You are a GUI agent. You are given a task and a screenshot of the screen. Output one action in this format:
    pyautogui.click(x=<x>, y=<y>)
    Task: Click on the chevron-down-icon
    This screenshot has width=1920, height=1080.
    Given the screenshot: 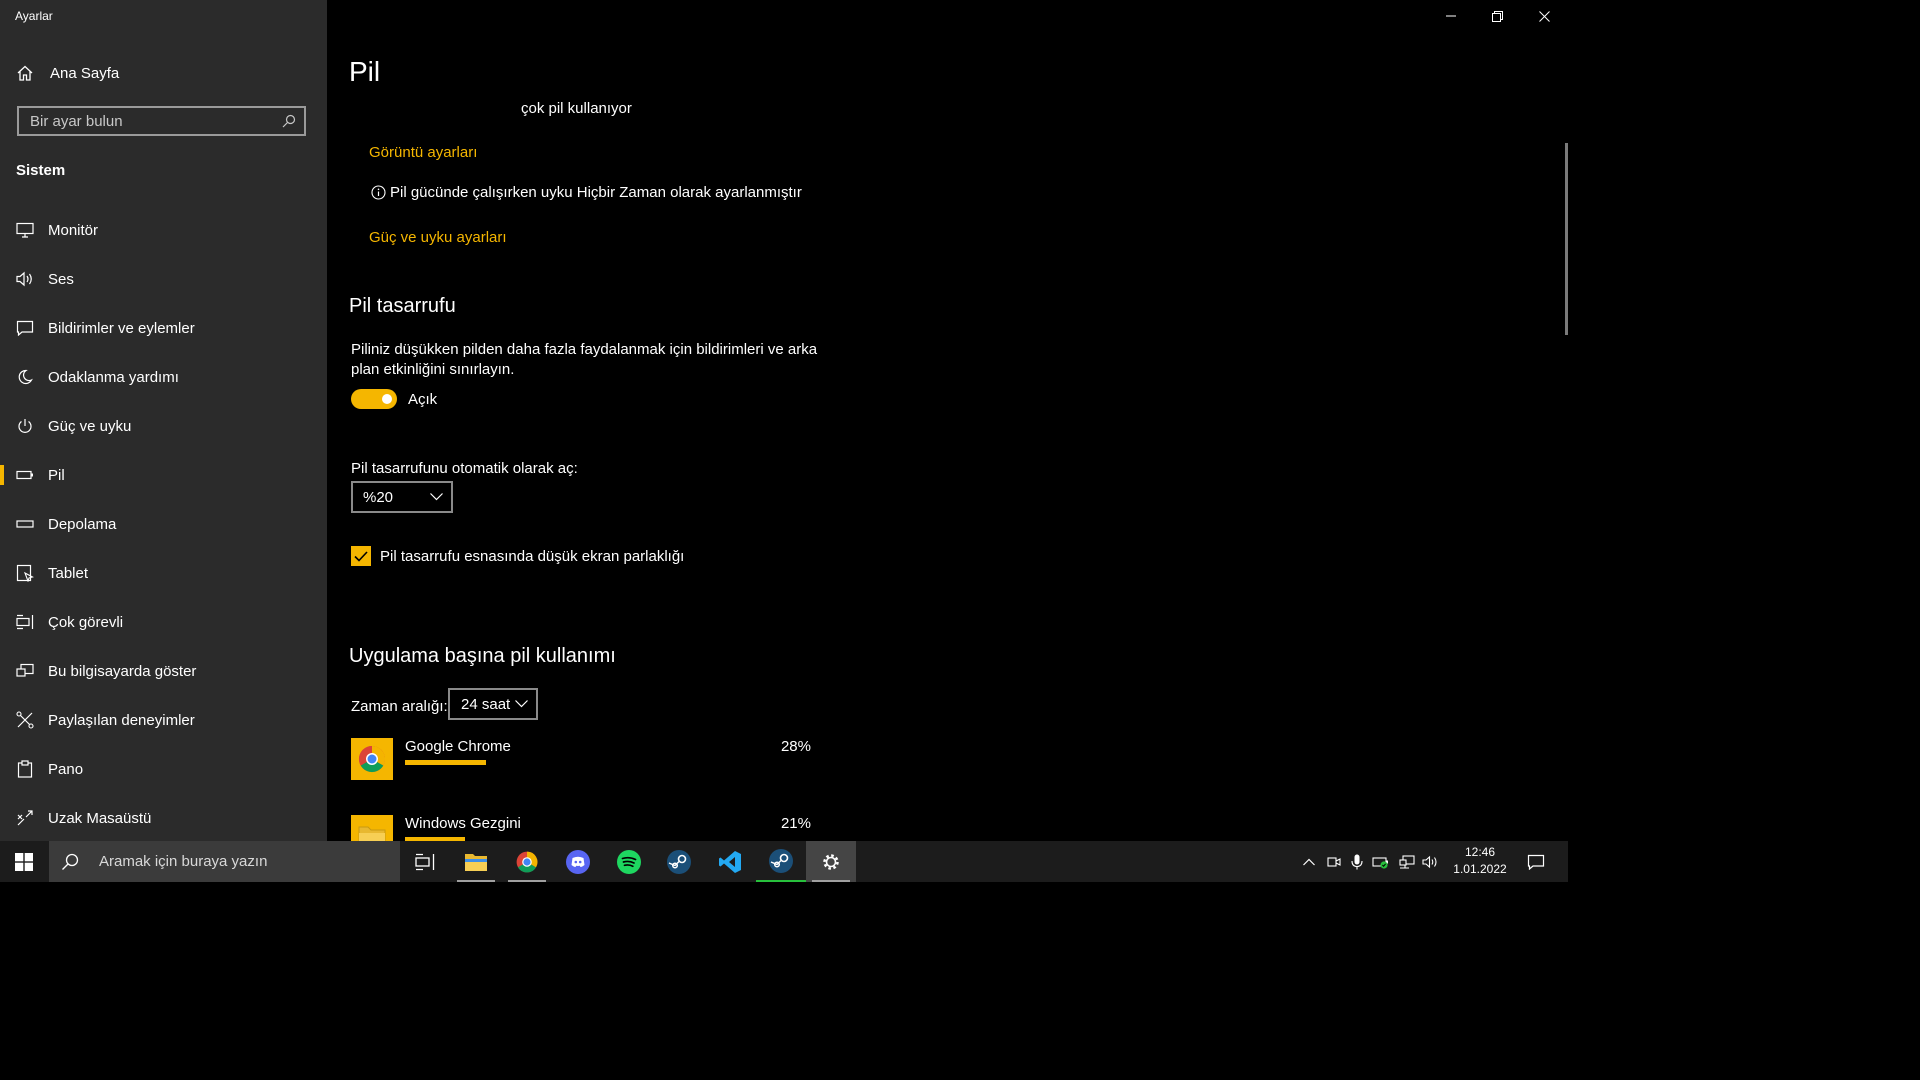 What is the action you would take?
    pyautogui.click(x=521, y=704)
    